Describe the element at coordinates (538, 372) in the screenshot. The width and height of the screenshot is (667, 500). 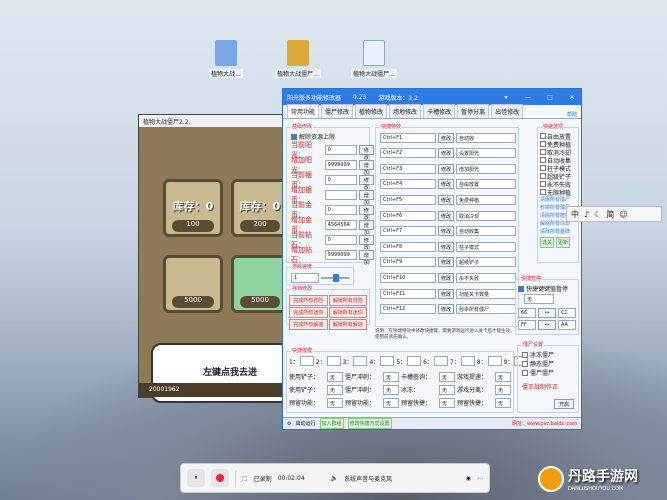
I see `zombie-option-item: 僵尸僵尸` at that location.